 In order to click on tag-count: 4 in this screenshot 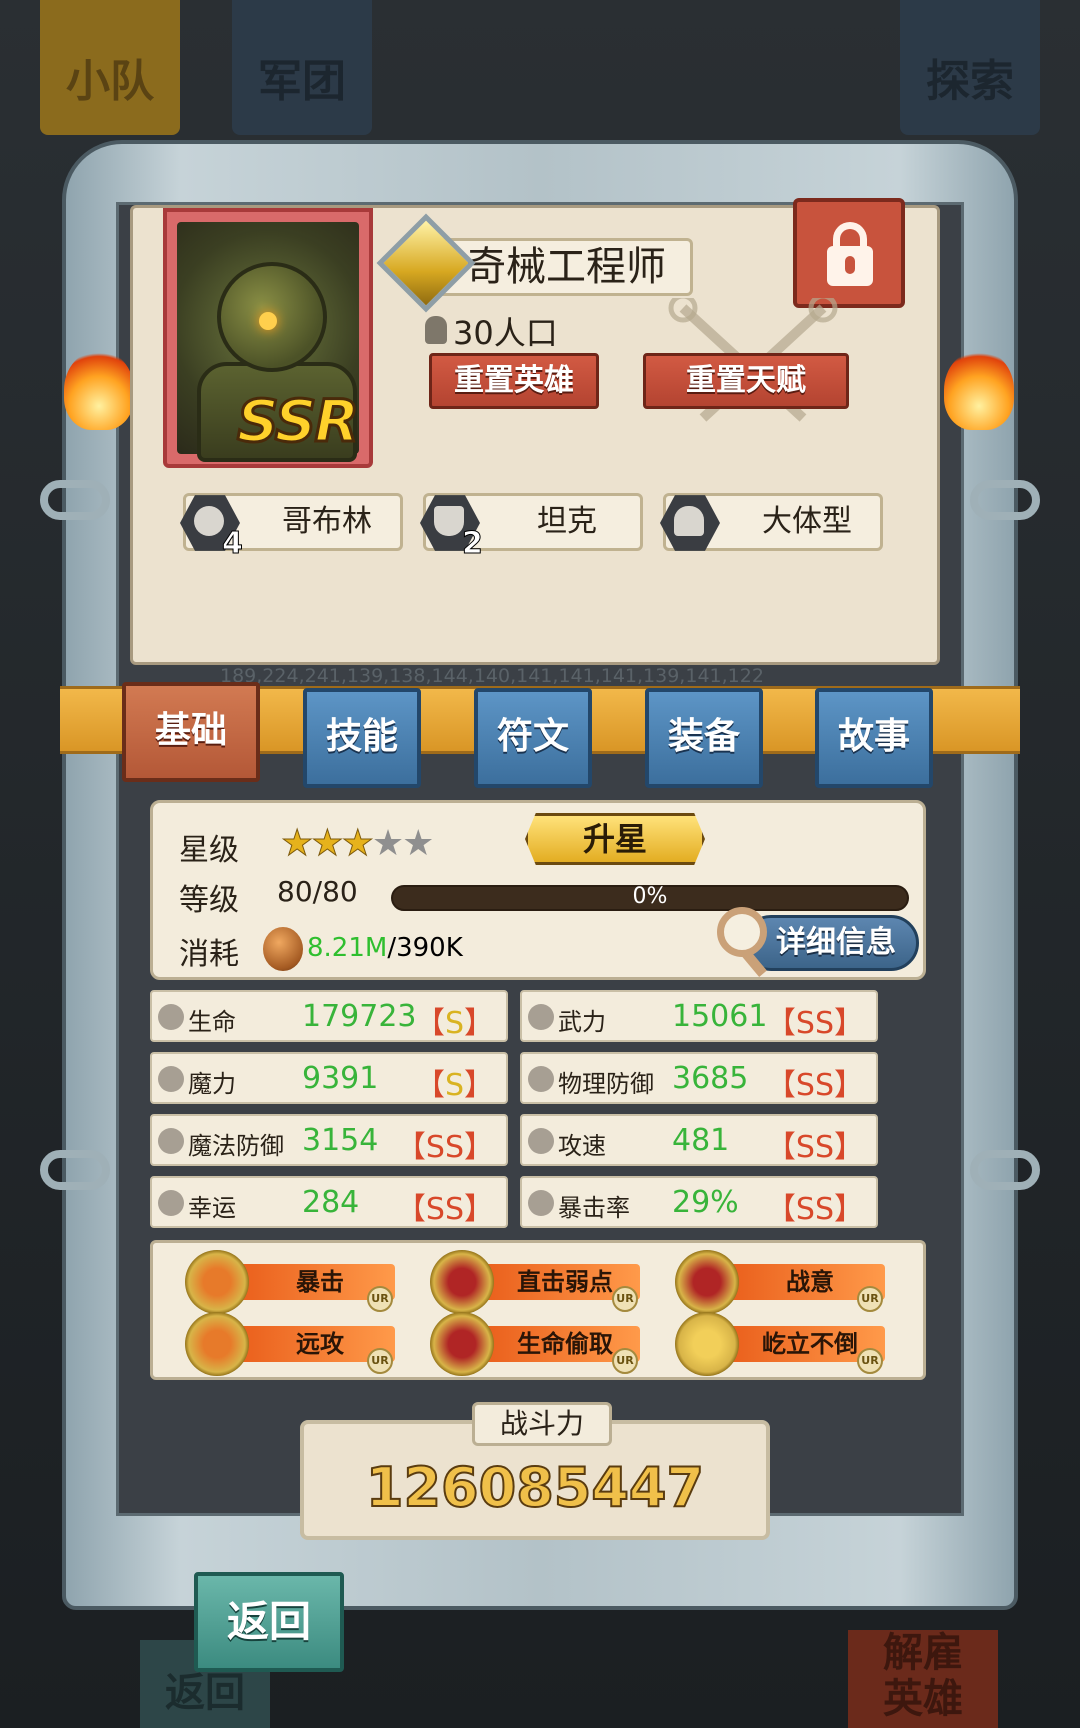, I will do `click(233, 544)`.